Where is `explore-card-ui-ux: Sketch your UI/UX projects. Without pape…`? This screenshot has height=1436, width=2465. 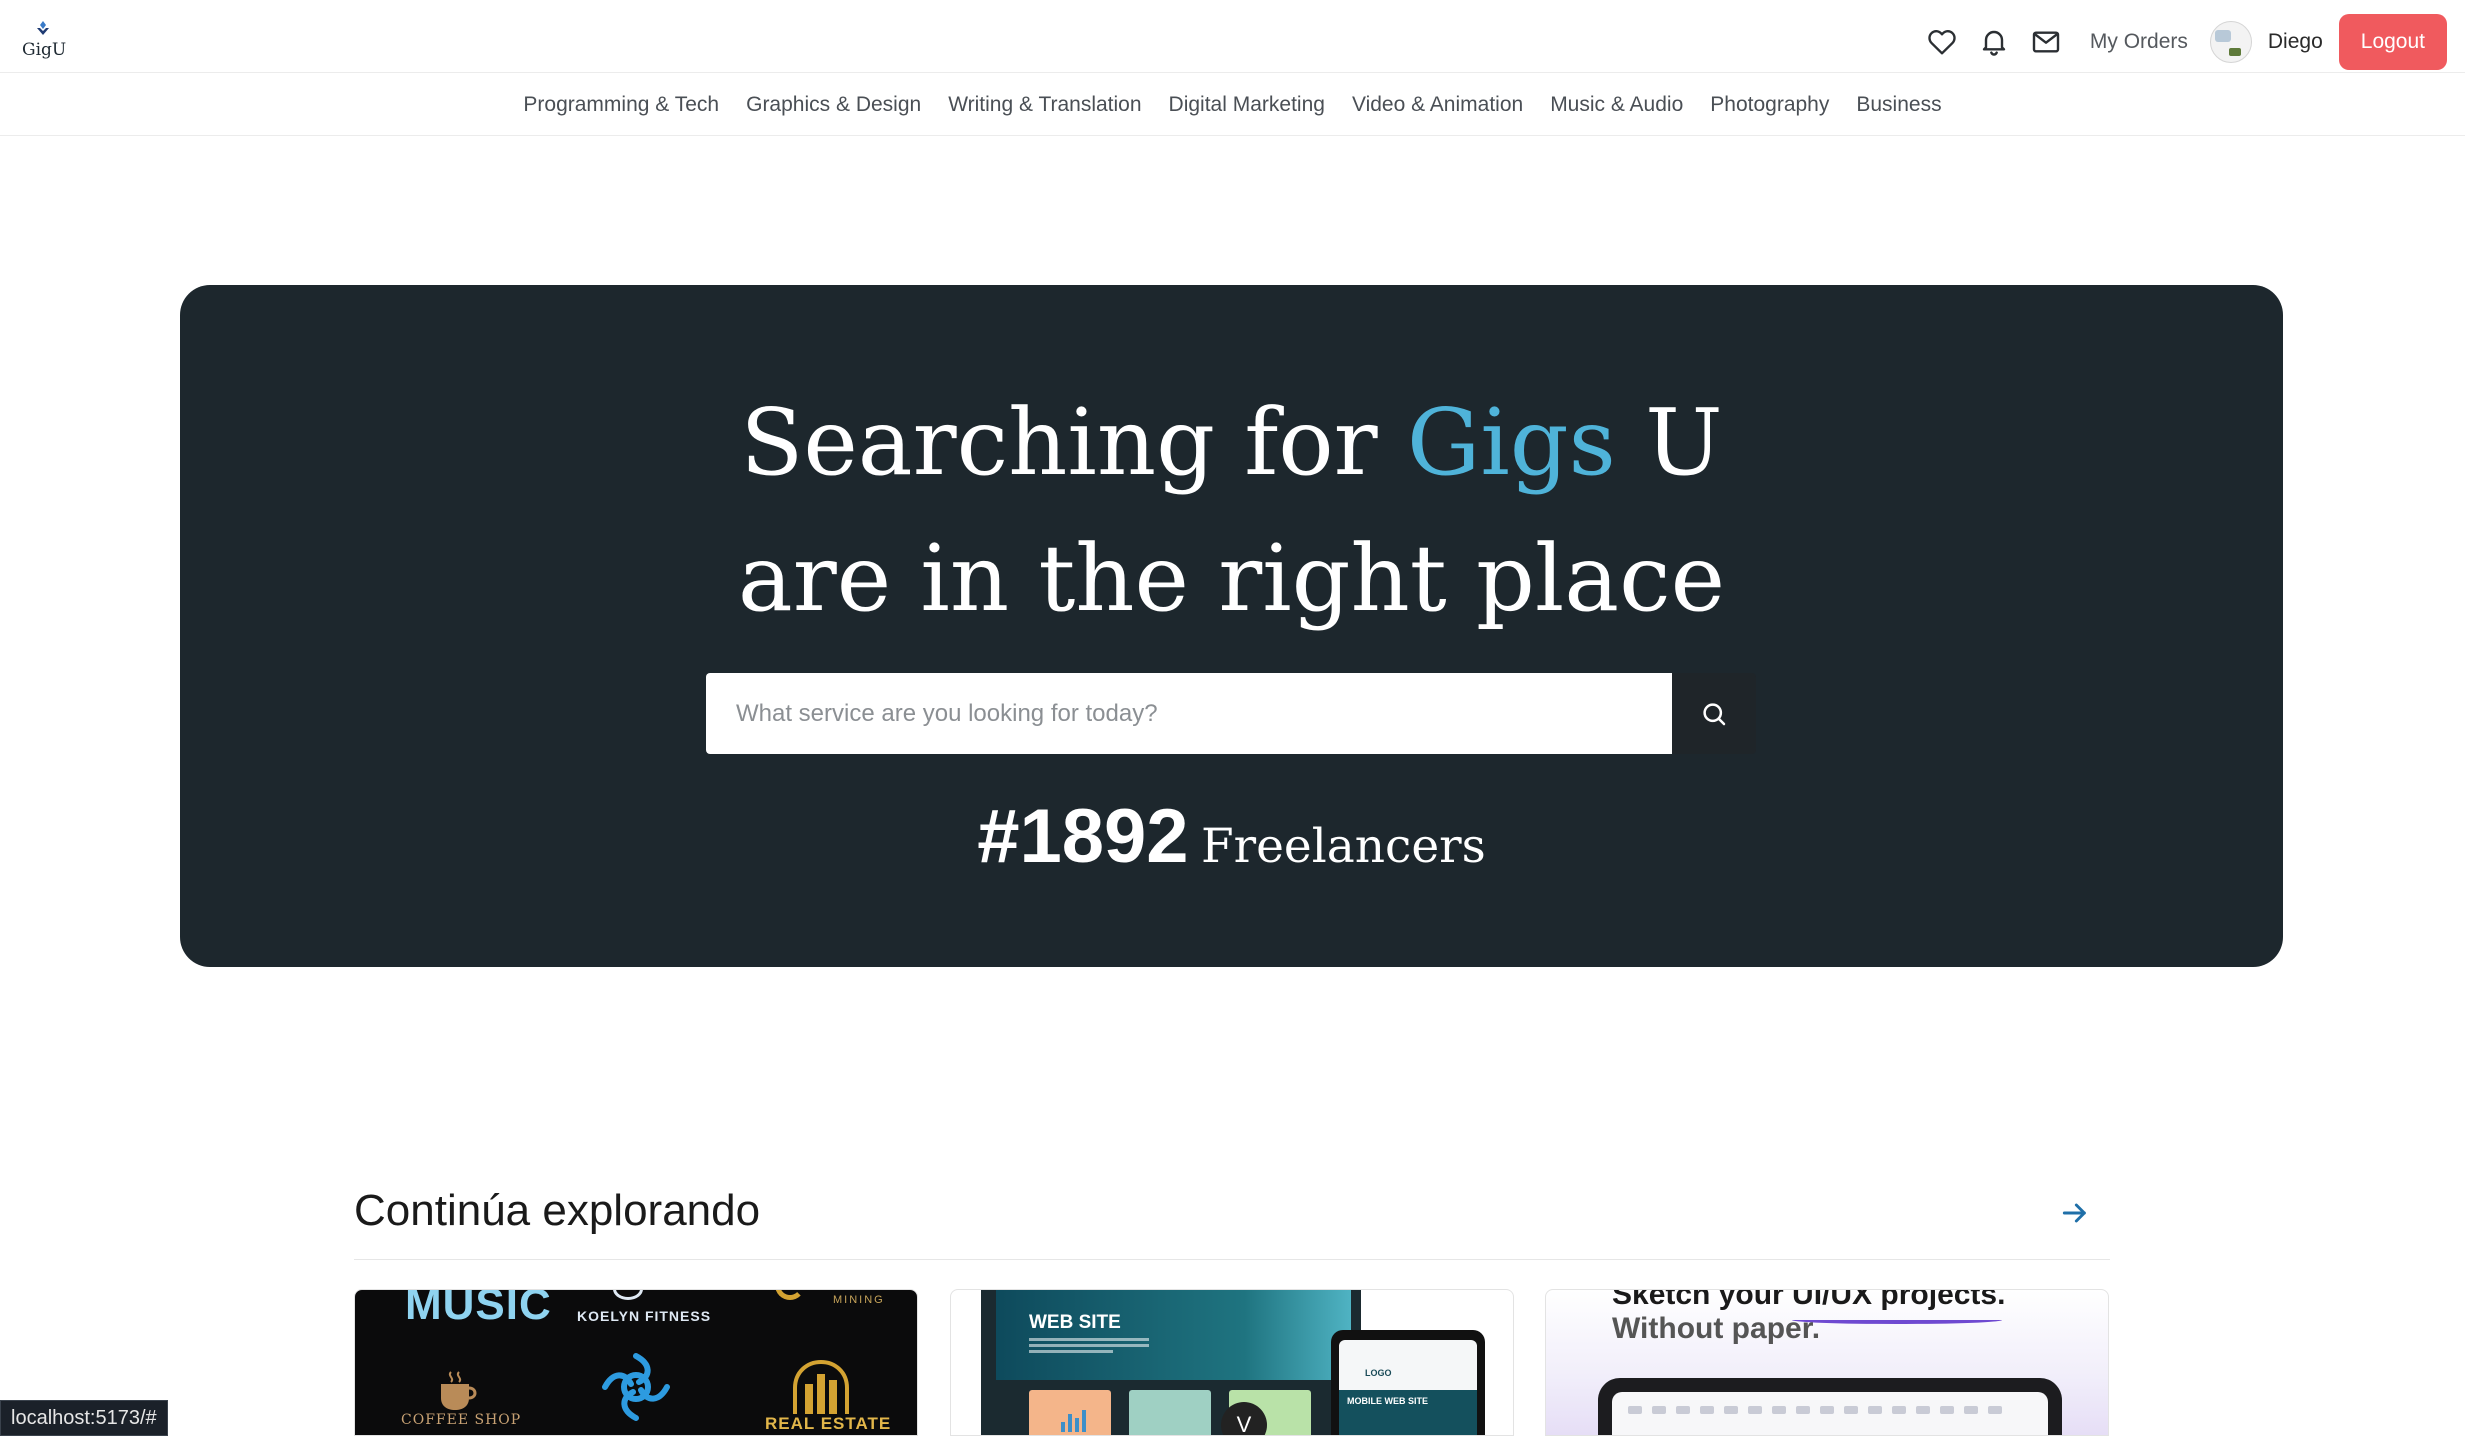 explore-card-ui-ux: Sketch your UI/UX projects. Without pape… is located at coordinates (1827, 1362).